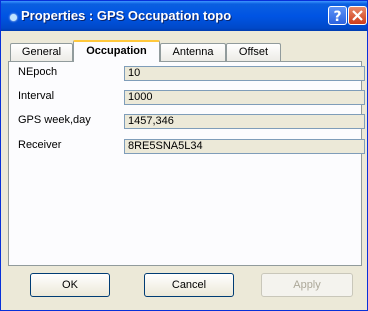 This screenshot has width=368, height=311. I want to click on interval-field: 1000, so click(244, 97).